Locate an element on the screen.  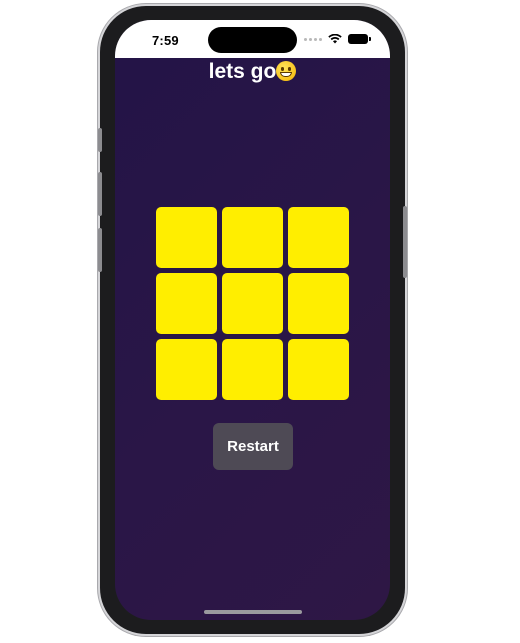
wifi-icon is located at coordinates (335, 39).